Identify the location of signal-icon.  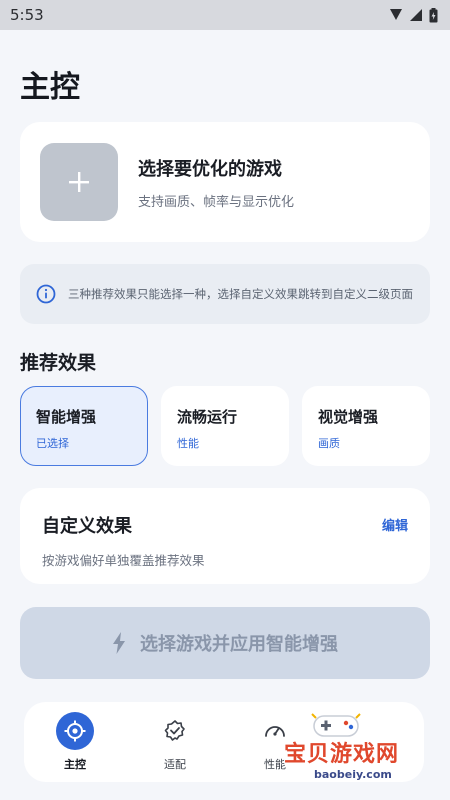
(396, 14).